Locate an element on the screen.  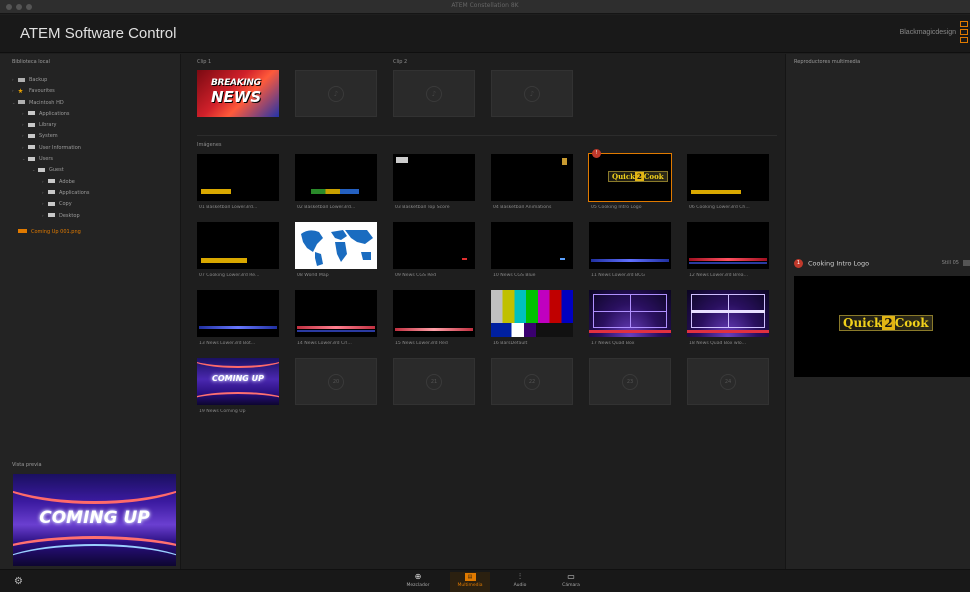
tree-item-backup: › Backup is located at coordinates (94, 79).